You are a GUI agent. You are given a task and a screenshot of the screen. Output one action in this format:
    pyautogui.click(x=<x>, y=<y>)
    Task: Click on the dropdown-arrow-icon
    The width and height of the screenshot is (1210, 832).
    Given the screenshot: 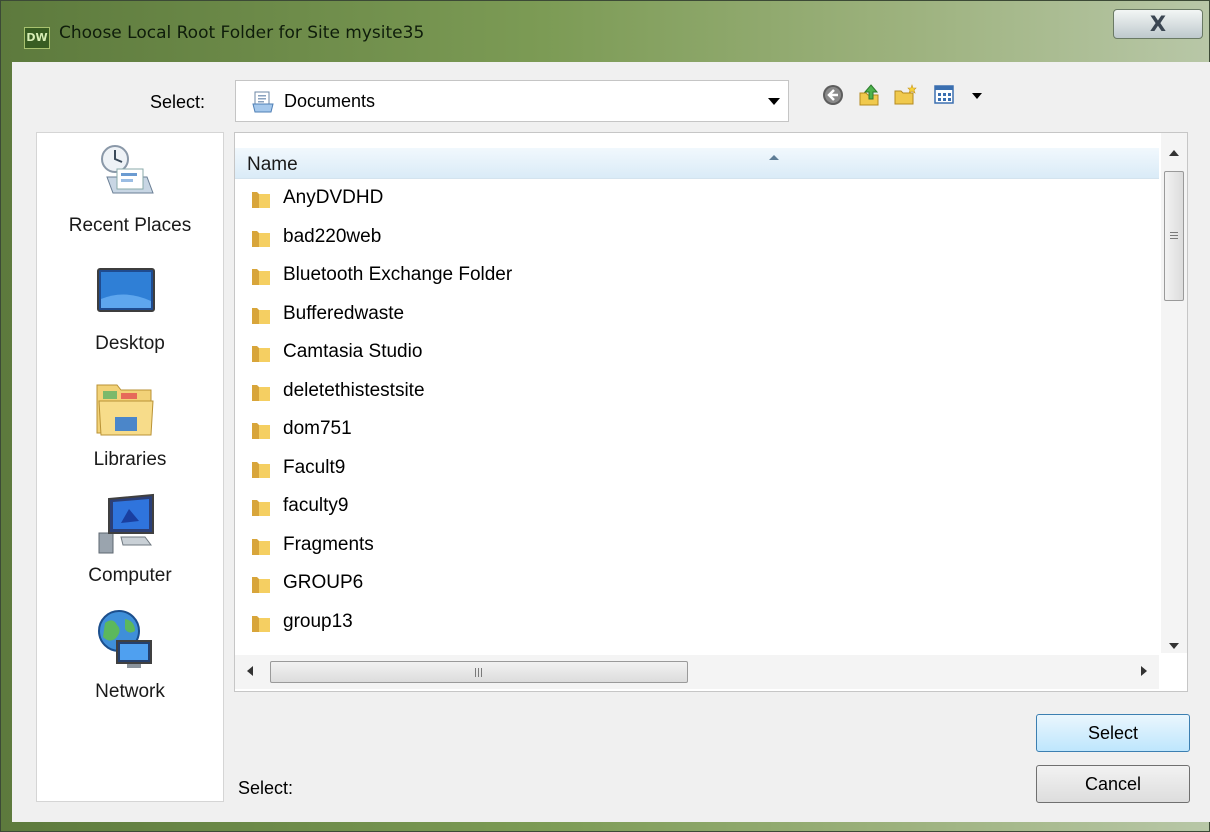 What is the action you would take?
    pyautogui.click(x=774, y=101)
    